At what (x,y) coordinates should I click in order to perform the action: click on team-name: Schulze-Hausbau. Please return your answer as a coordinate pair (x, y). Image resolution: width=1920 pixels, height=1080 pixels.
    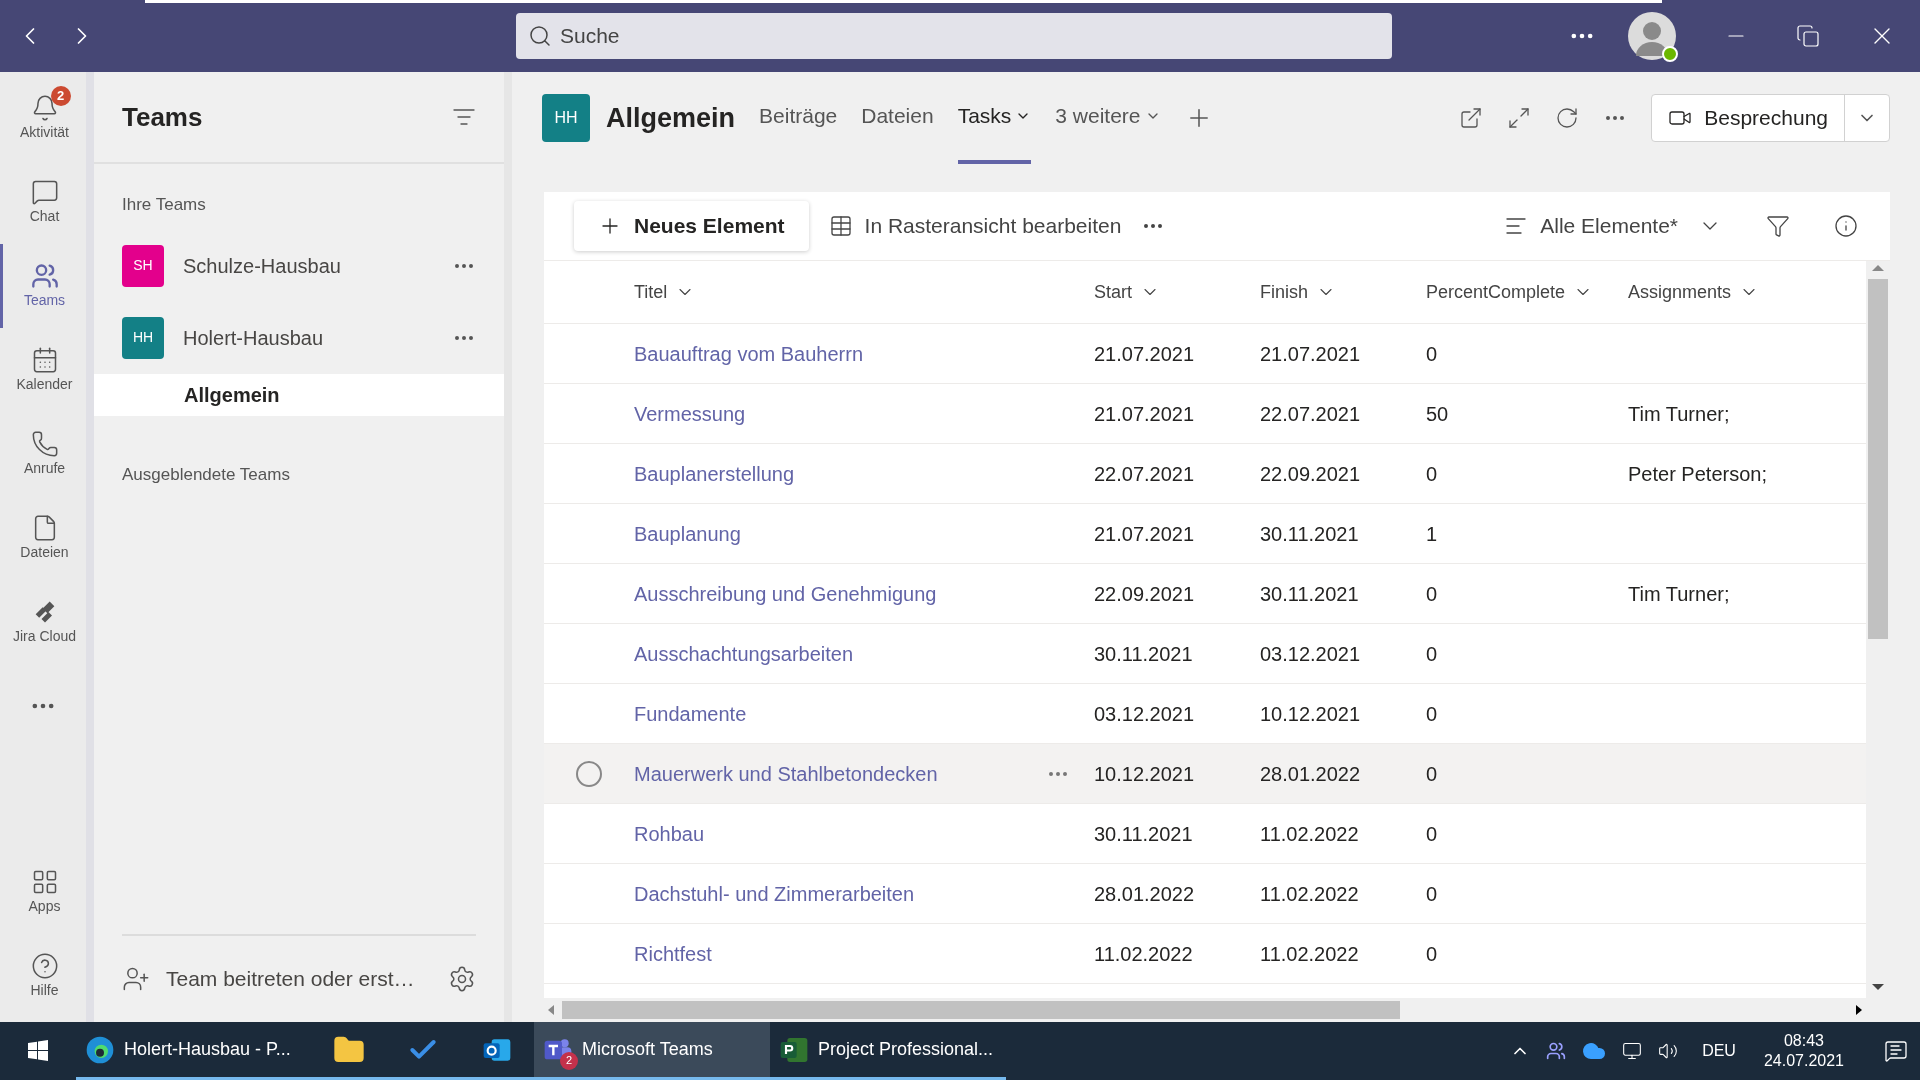
    Looking at the image, I should click on (262, 266).